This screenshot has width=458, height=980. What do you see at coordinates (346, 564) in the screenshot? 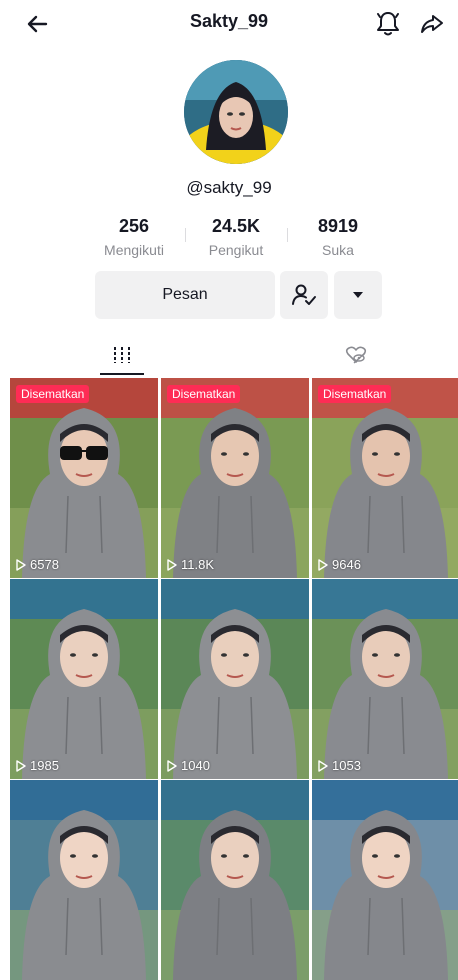
I see `view-count-label: 9646` at bounding box center [346, 564].